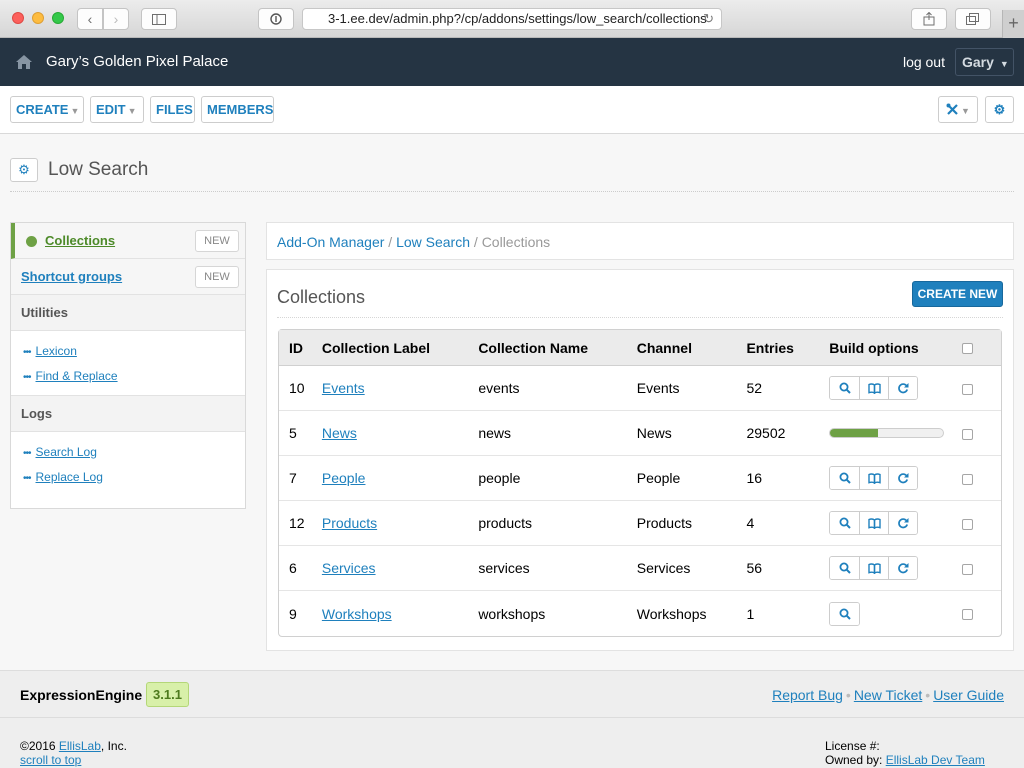 The image size is (1024, 768). I want to click on files-label: FILES, so click(174, 109).